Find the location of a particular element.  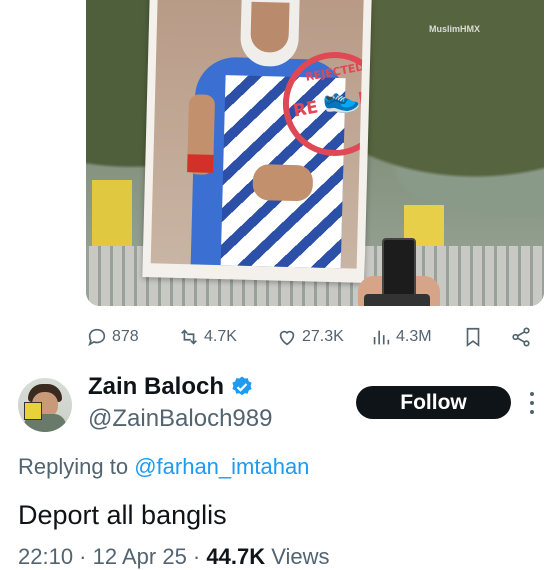

repost-button: 4.7K is located at coordinates (207, 337).